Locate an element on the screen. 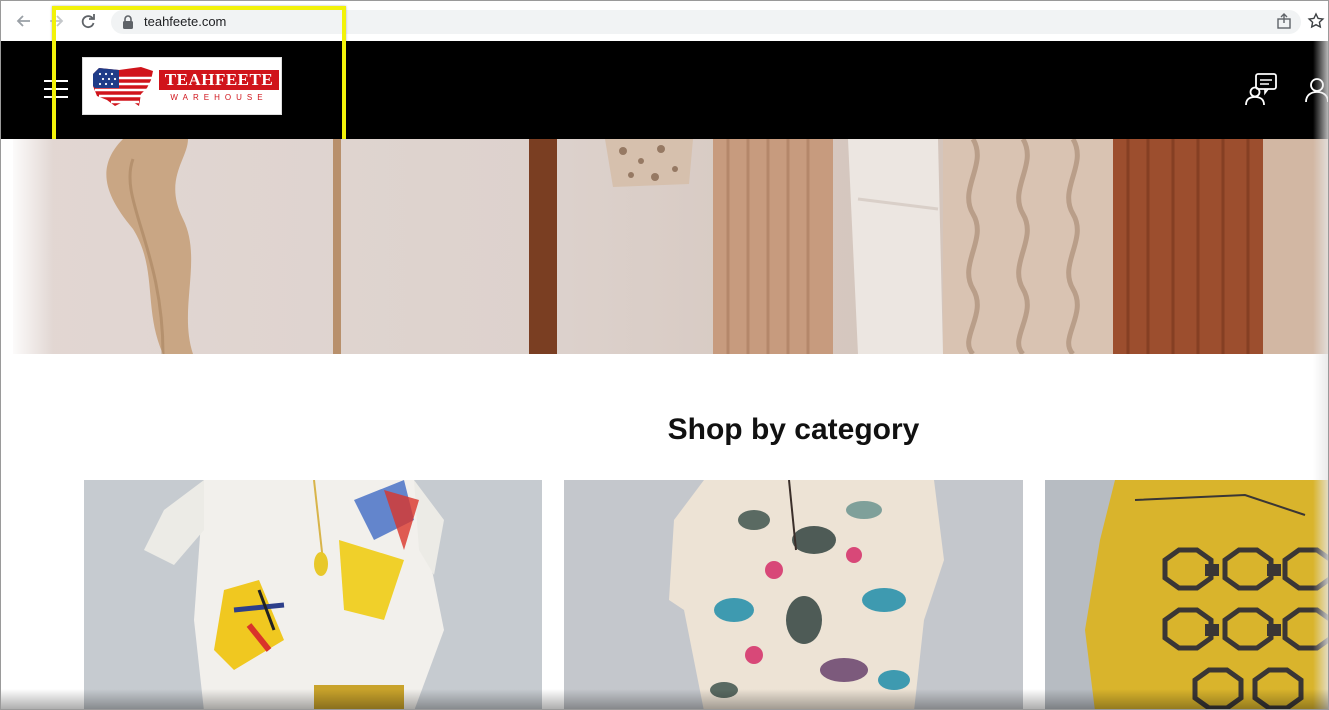 This screenshot has height=710, width=1329. right-edge-shadow is located at coordinates (1320, 375).